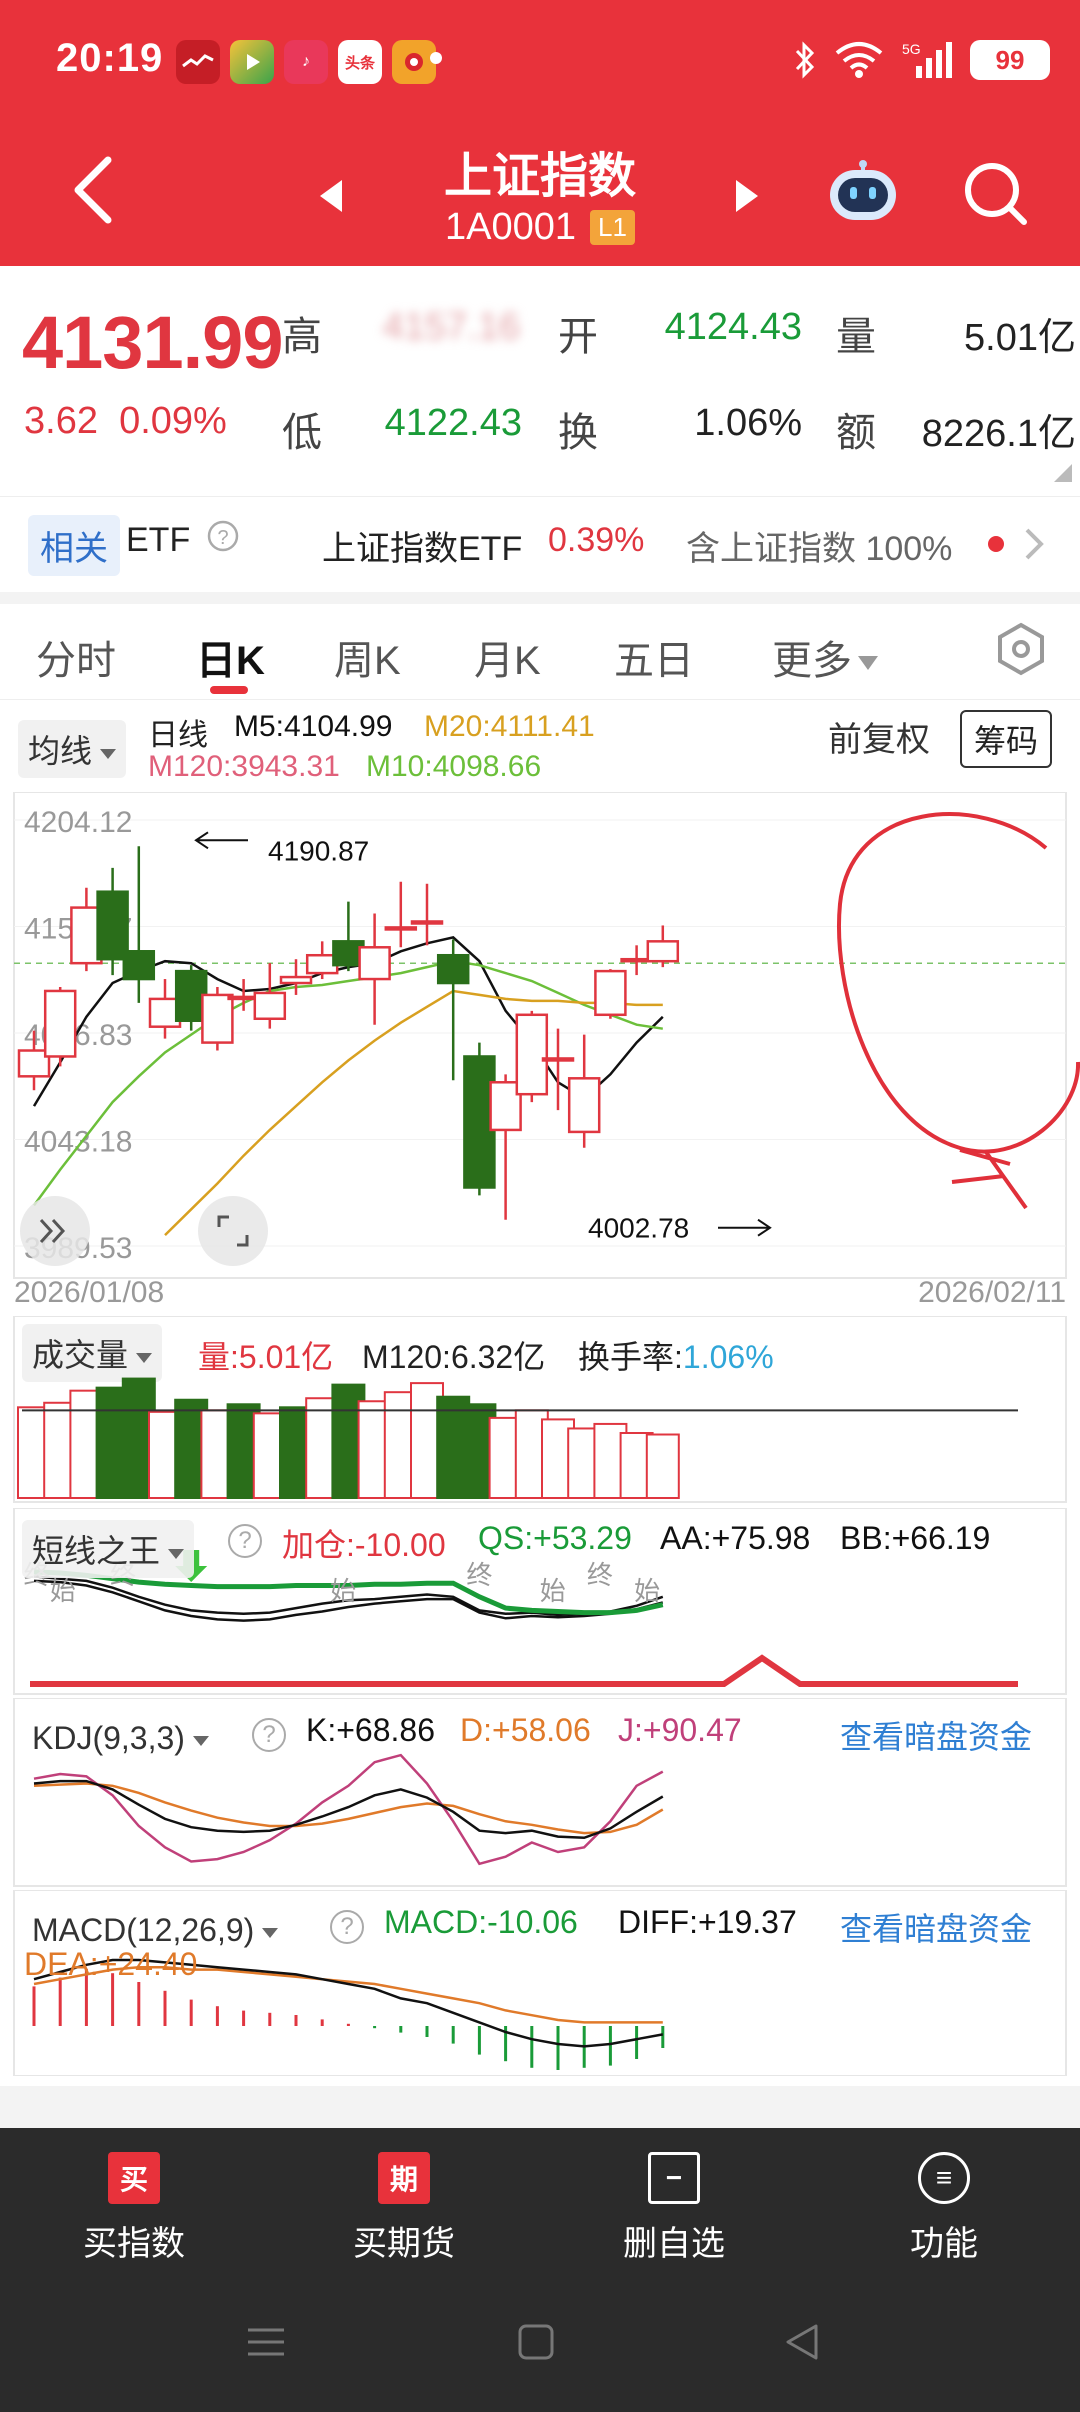 This screenshot has width=1080, height=2412. What do you see at coordinates (995, 193) in the screenshot?
I see `search-icon` at bounding box center [995, 193].